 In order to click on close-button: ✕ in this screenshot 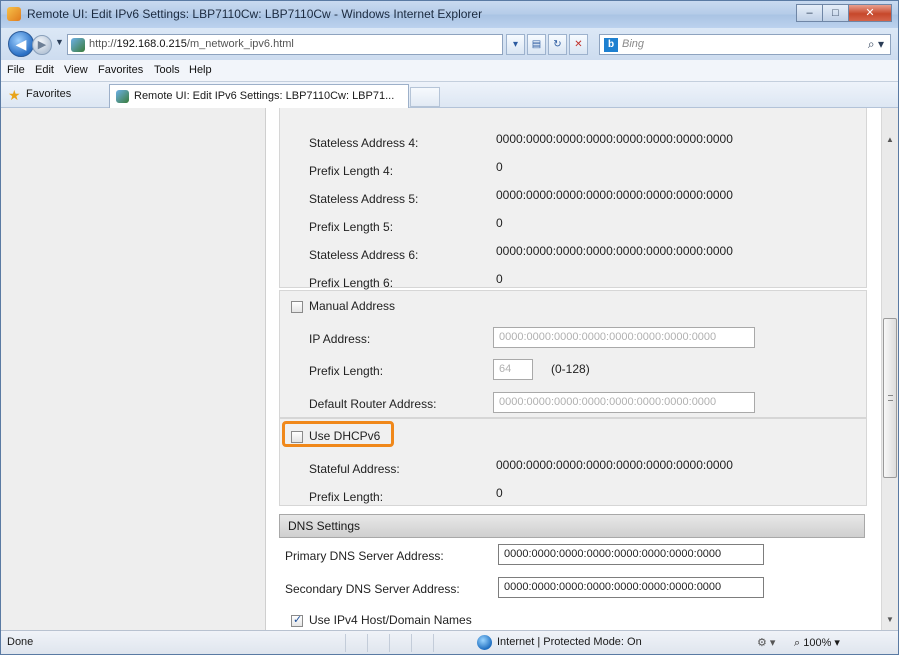, I will do `click(870, 13)`.